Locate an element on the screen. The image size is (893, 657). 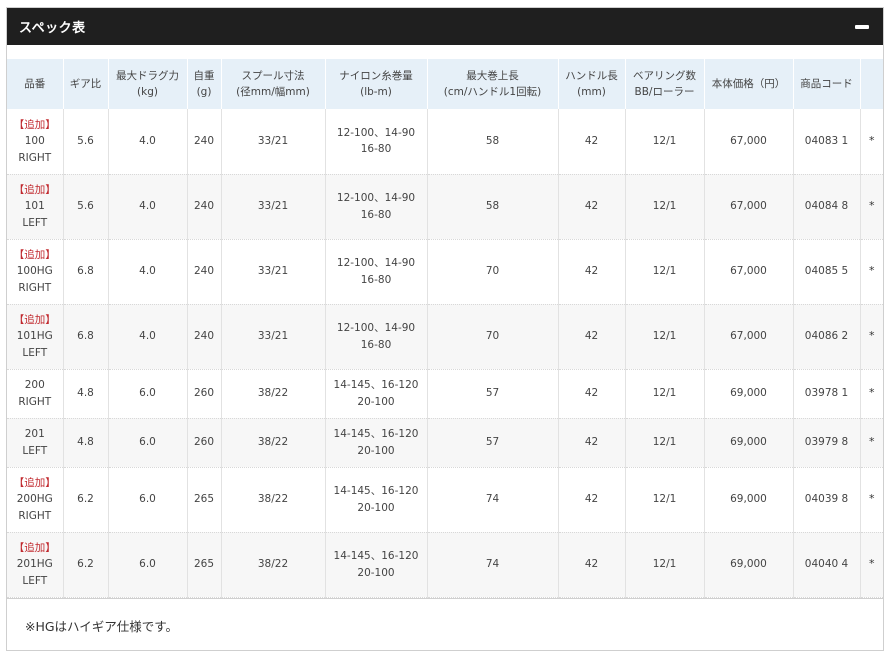
model-cell: 200 RIGHT is located at coordinates (35, 394).